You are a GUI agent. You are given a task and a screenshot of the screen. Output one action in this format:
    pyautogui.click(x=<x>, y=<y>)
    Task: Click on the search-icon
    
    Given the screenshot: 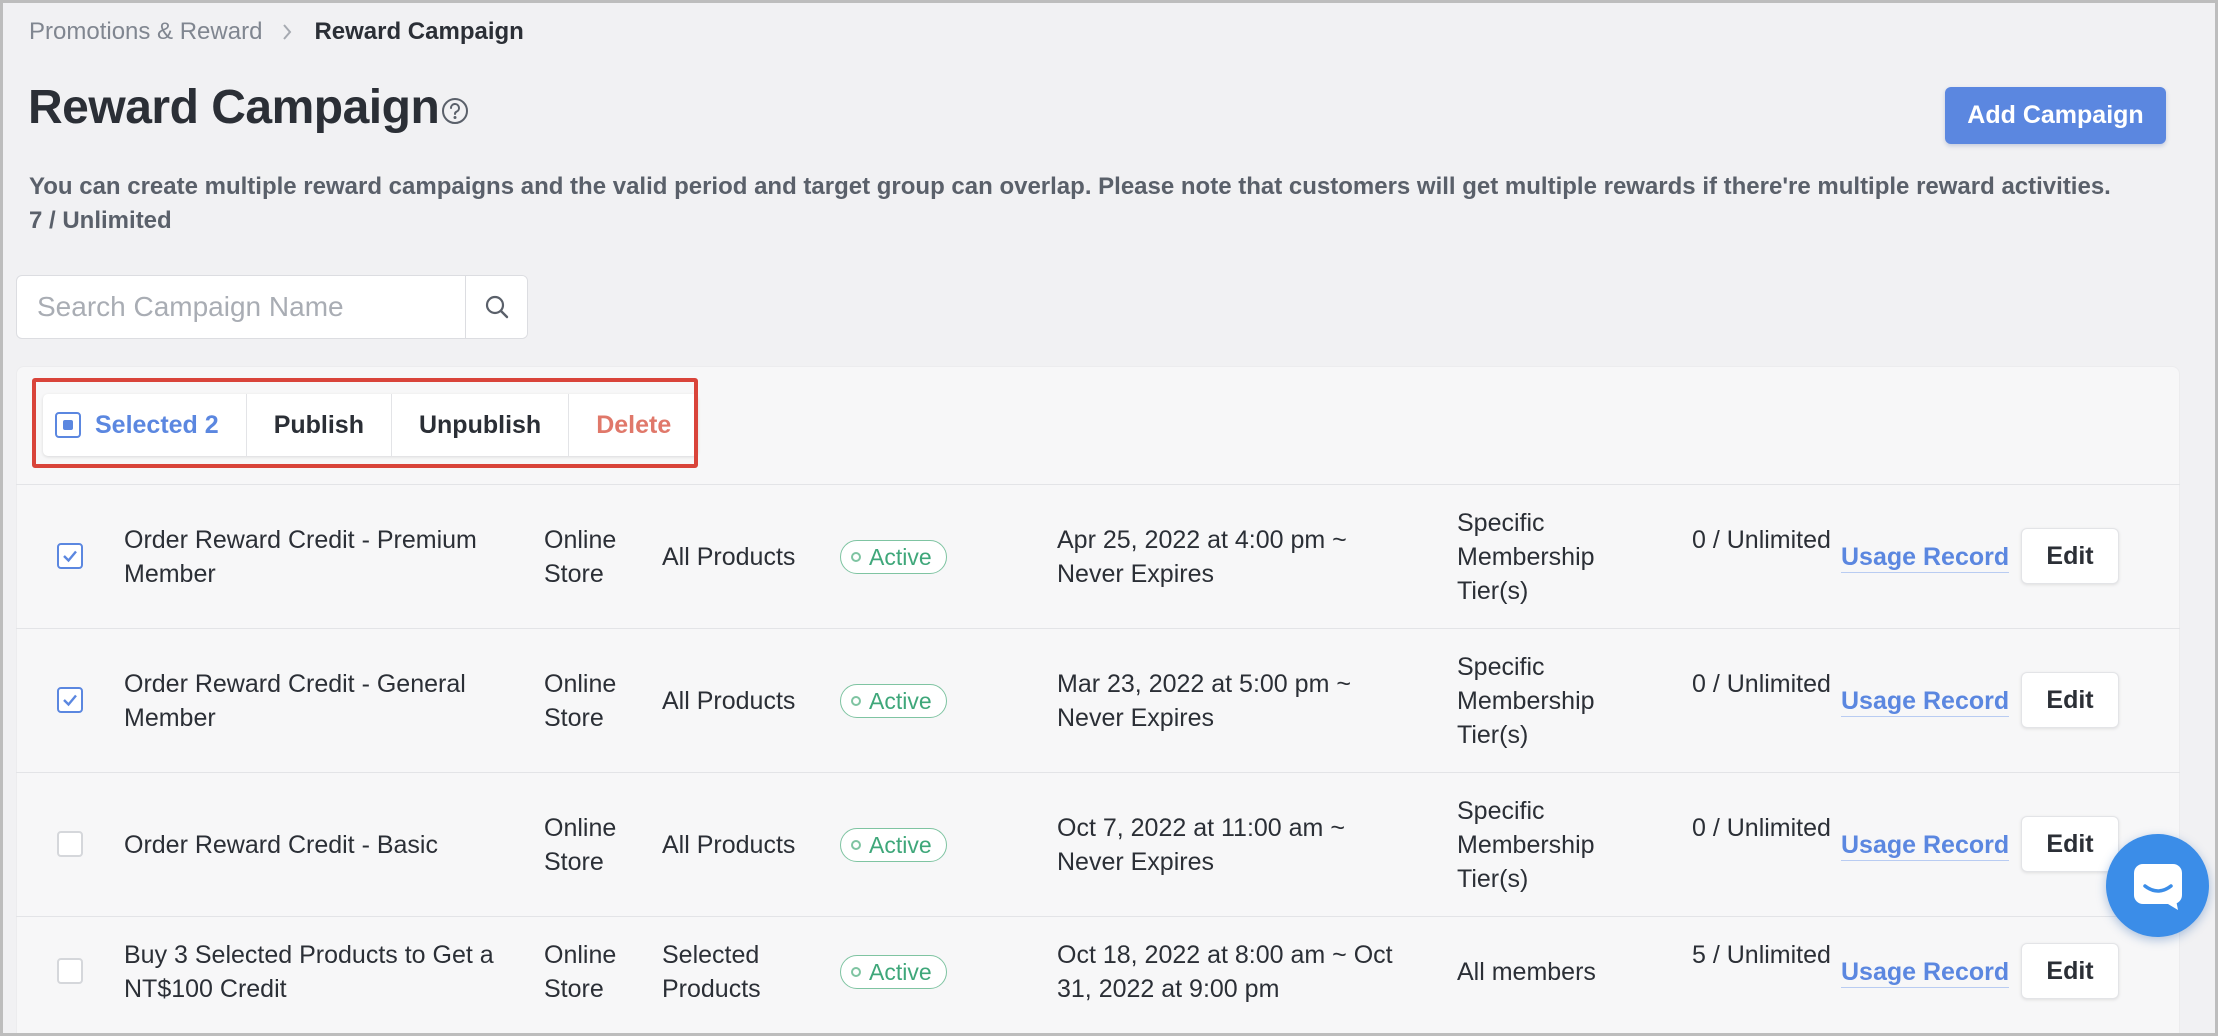 What is the action you would take?
    pyautogui.click(x=496, y=307)
    